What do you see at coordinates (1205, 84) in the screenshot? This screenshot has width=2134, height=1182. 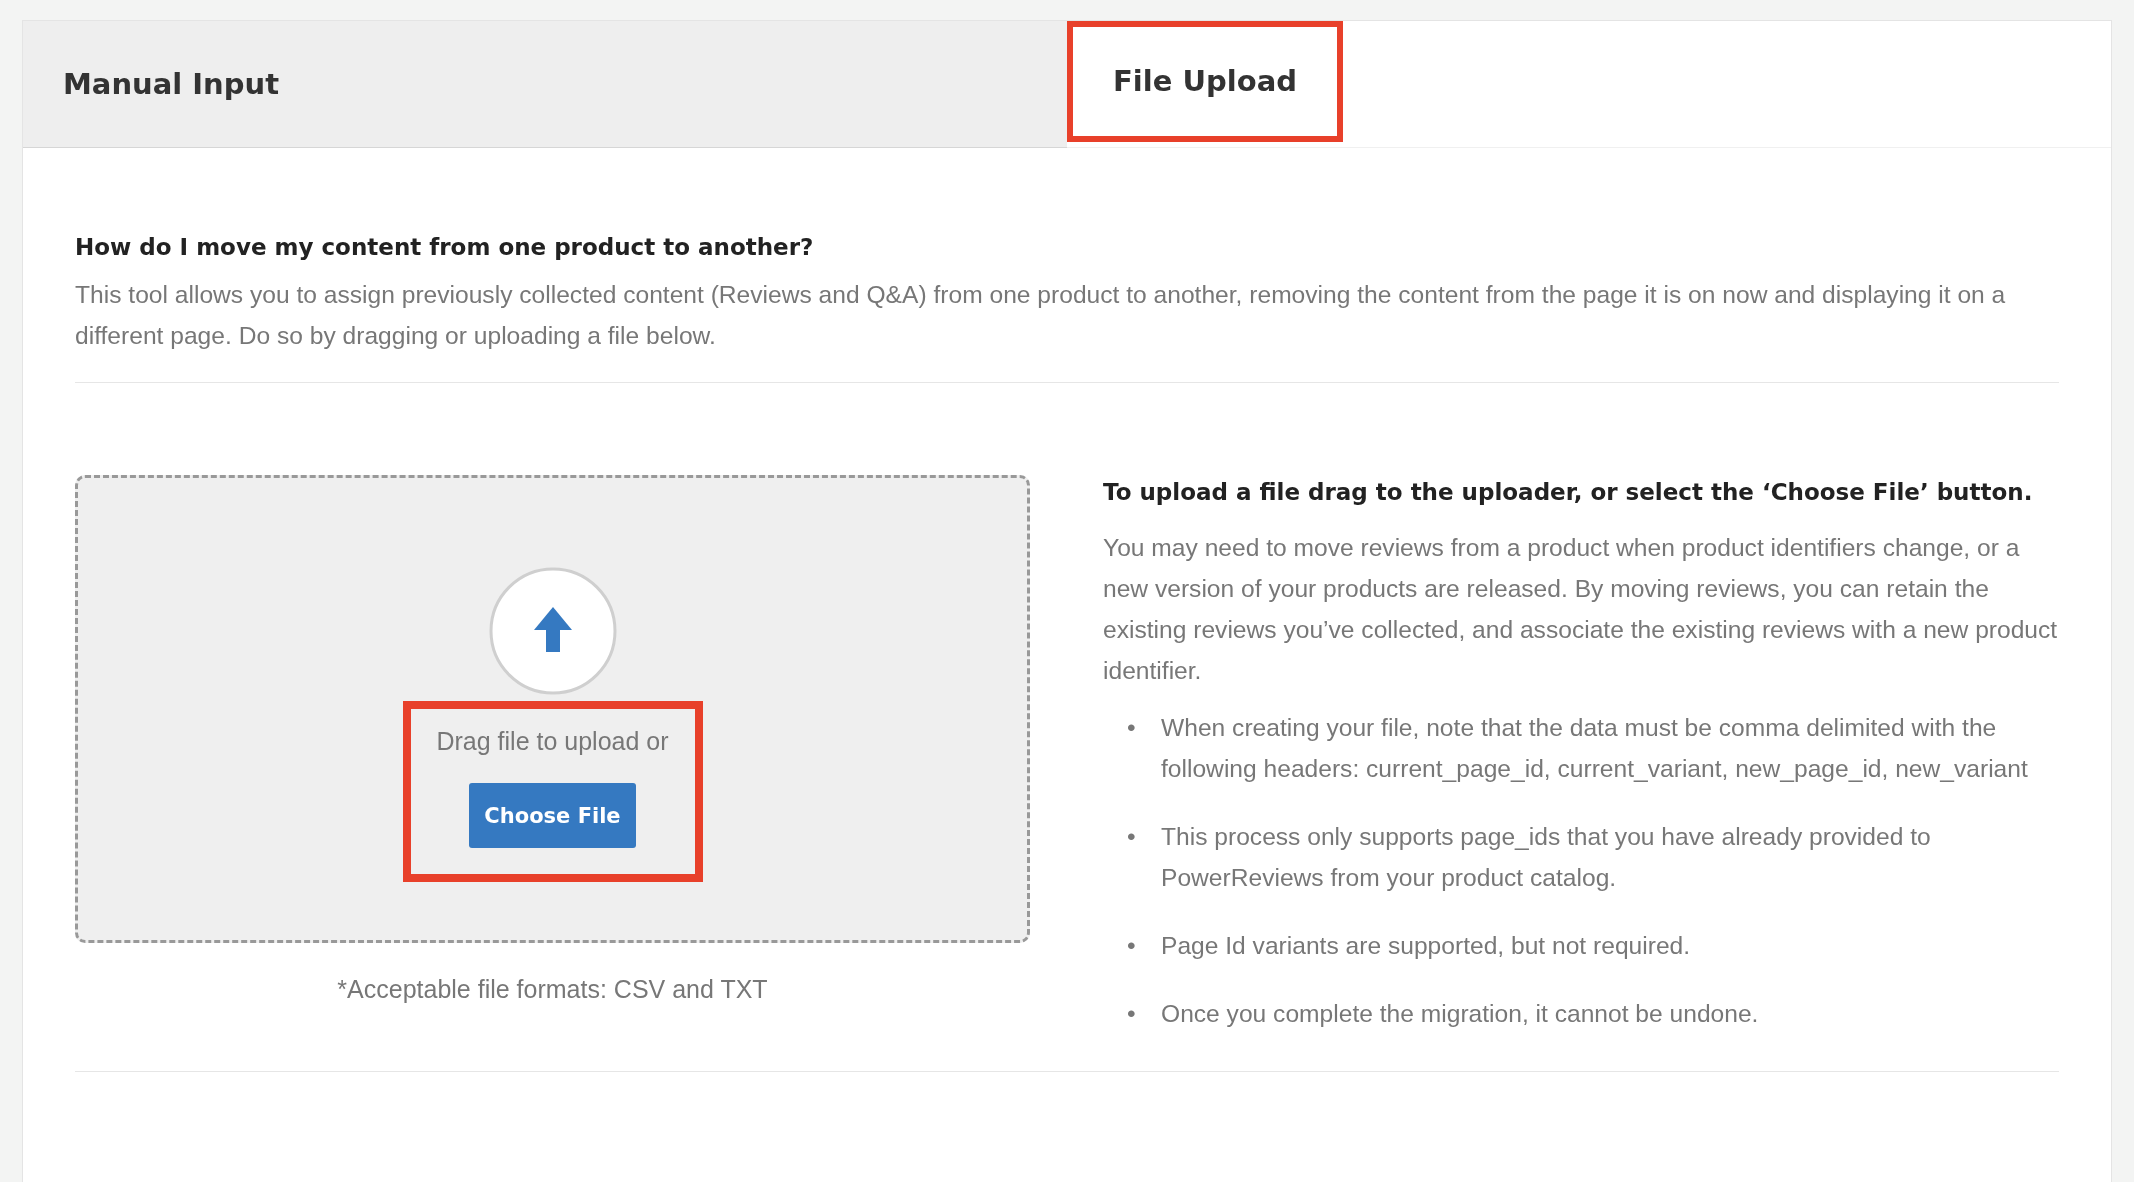 I see `tab: File Upload` at bounding box center [1205, 84].